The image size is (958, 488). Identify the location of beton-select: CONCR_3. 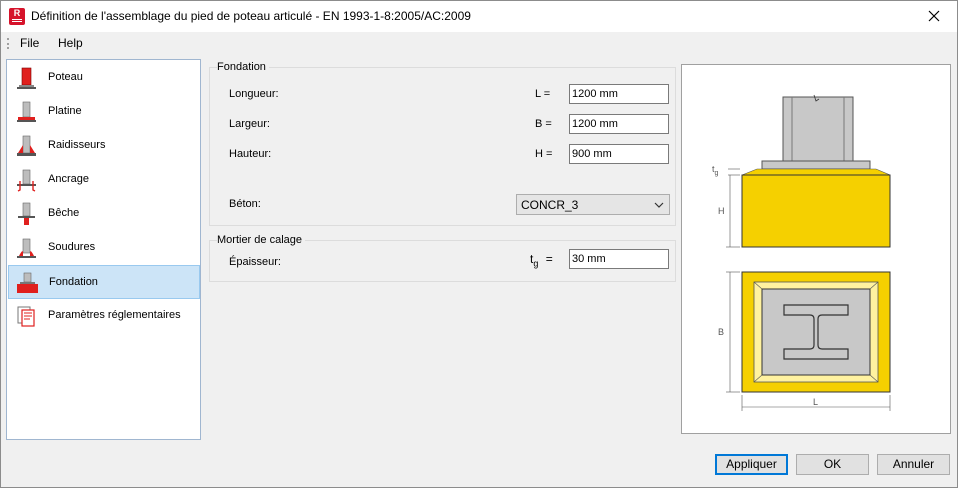
(593, 204).